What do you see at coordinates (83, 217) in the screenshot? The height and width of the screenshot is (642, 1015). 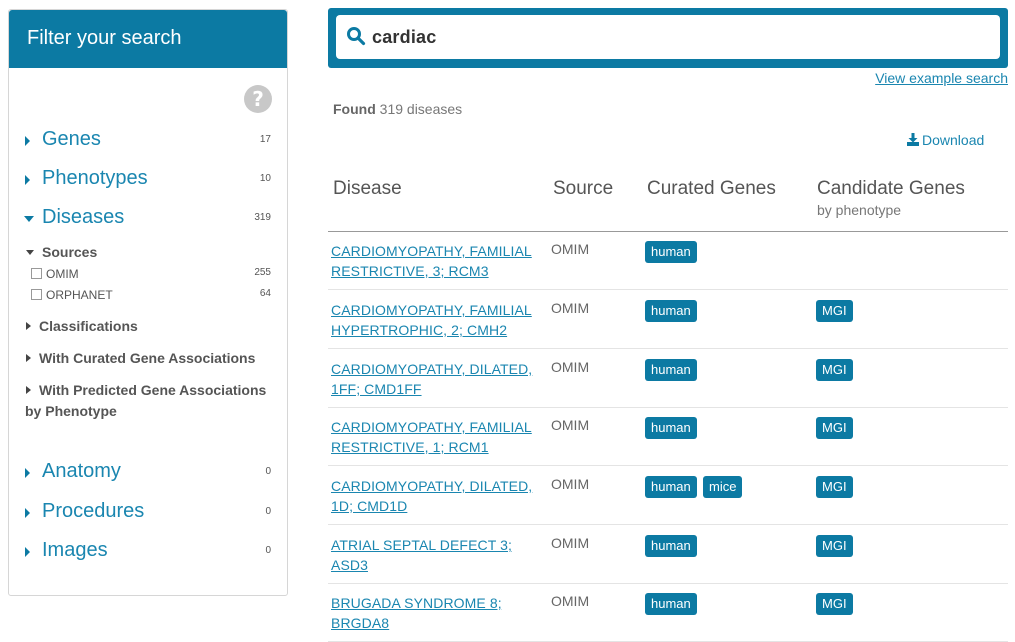 I see `facet-label: Diseases` at bounding box center [83, 217].